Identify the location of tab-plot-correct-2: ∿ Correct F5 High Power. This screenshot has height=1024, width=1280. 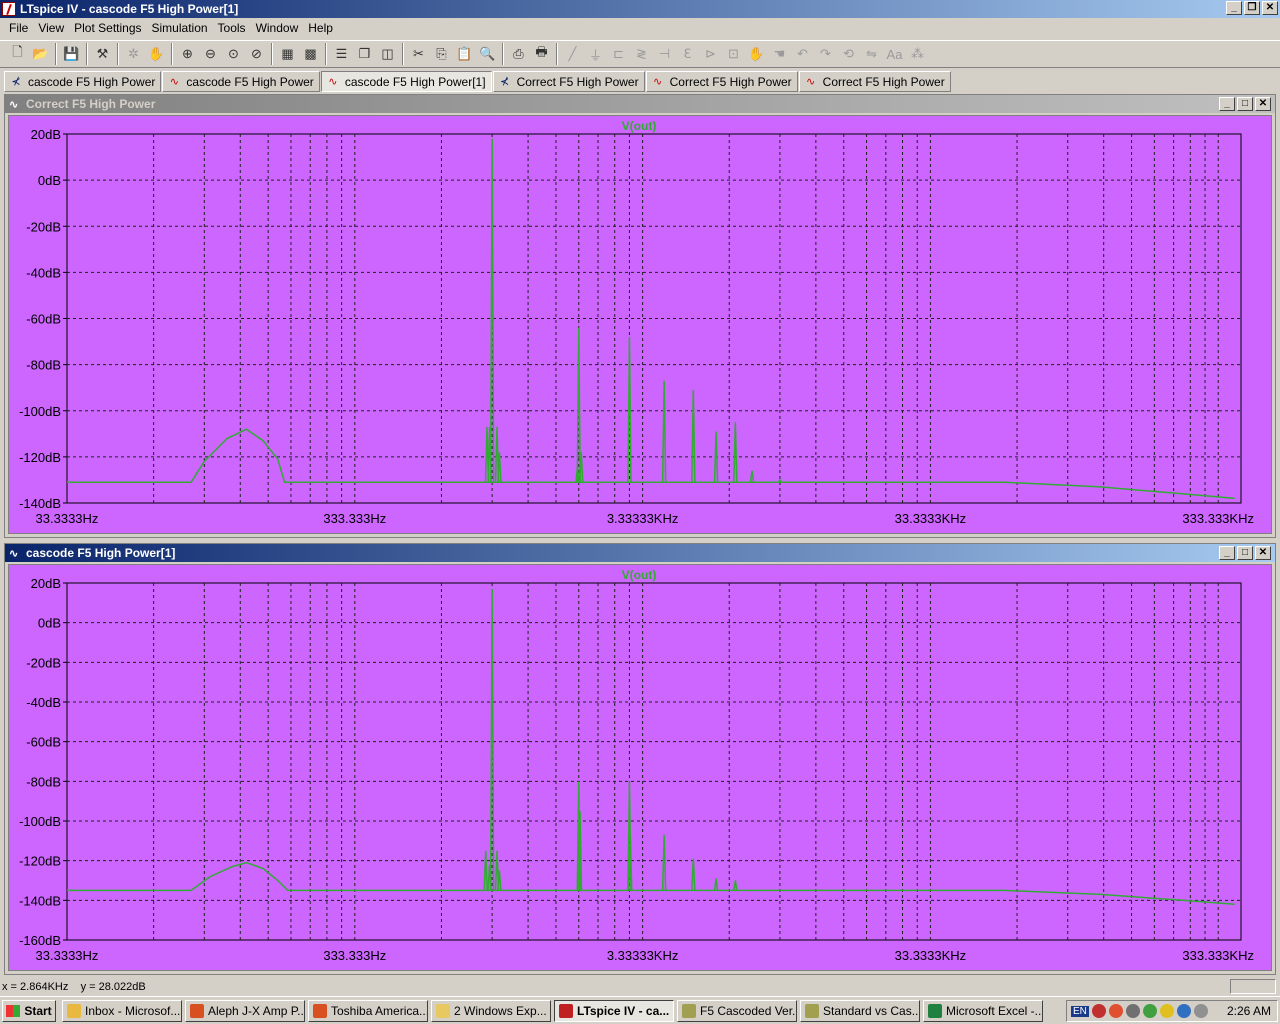
(874, 81).